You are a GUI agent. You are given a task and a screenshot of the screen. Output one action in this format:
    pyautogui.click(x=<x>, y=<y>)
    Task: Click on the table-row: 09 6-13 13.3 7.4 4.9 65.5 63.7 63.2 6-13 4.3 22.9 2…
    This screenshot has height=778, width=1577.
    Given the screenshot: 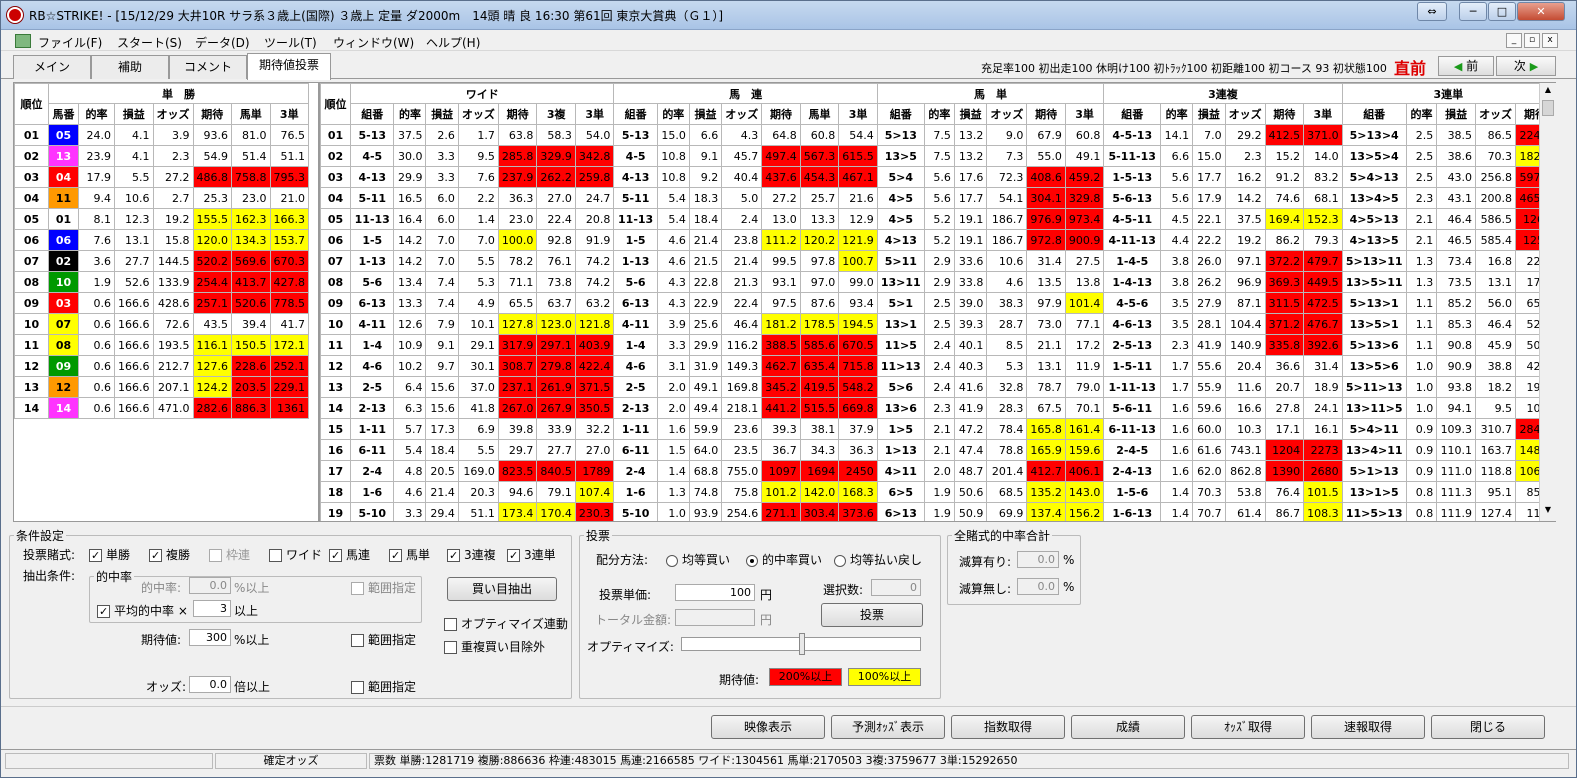 What is the action you would take?
    pyautogui.click(x=937, y=303)
    